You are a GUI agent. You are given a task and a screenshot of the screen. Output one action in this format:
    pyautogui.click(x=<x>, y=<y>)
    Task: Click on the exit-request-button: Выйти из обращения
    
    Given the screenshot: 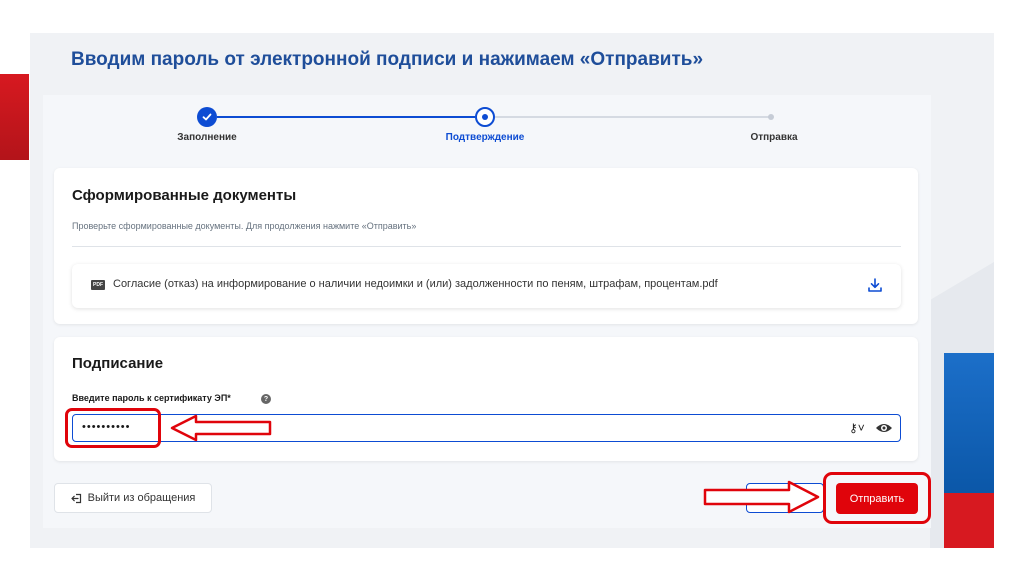 What is the action you would take?
    pyautogui.click(x=133, y=498)
    